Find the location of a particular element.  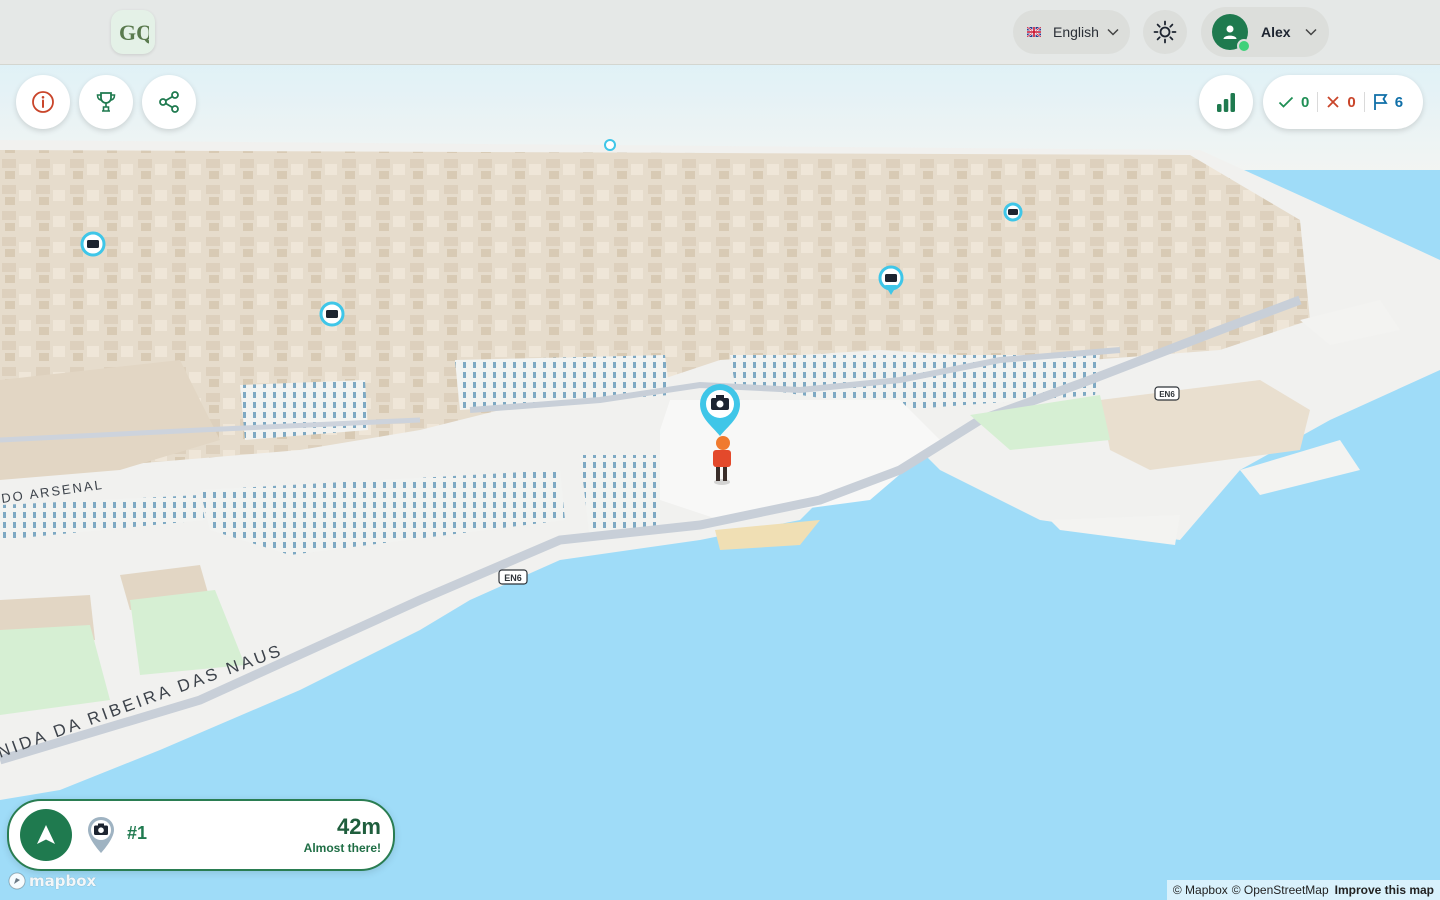

app-logo-mark: GQ is located at coordinates (134, 32).